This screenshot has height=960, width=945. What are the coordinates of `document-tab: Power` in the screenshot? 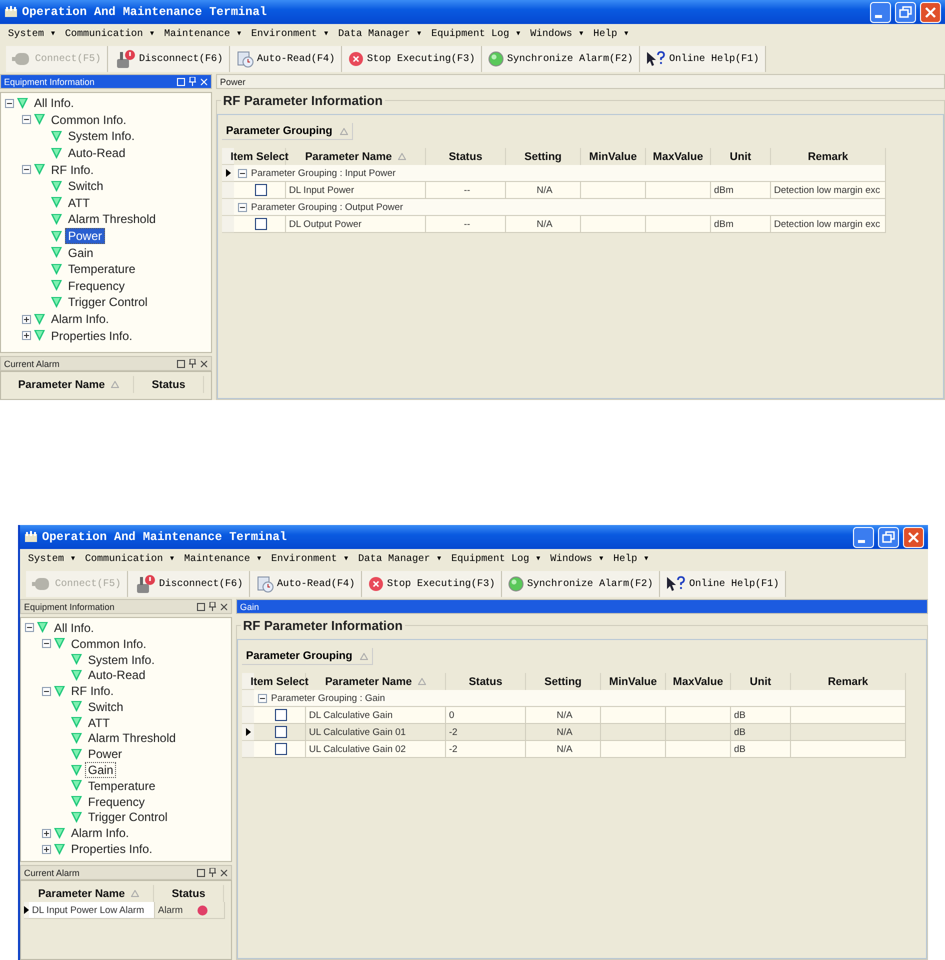 It's located at (580, 81).